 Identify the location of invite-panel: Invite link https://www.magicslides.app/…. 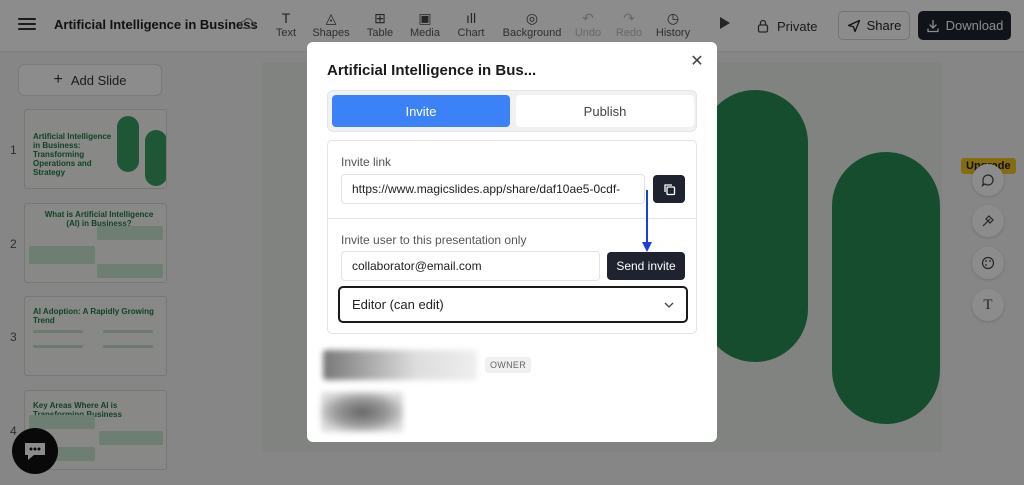
(512, 237).